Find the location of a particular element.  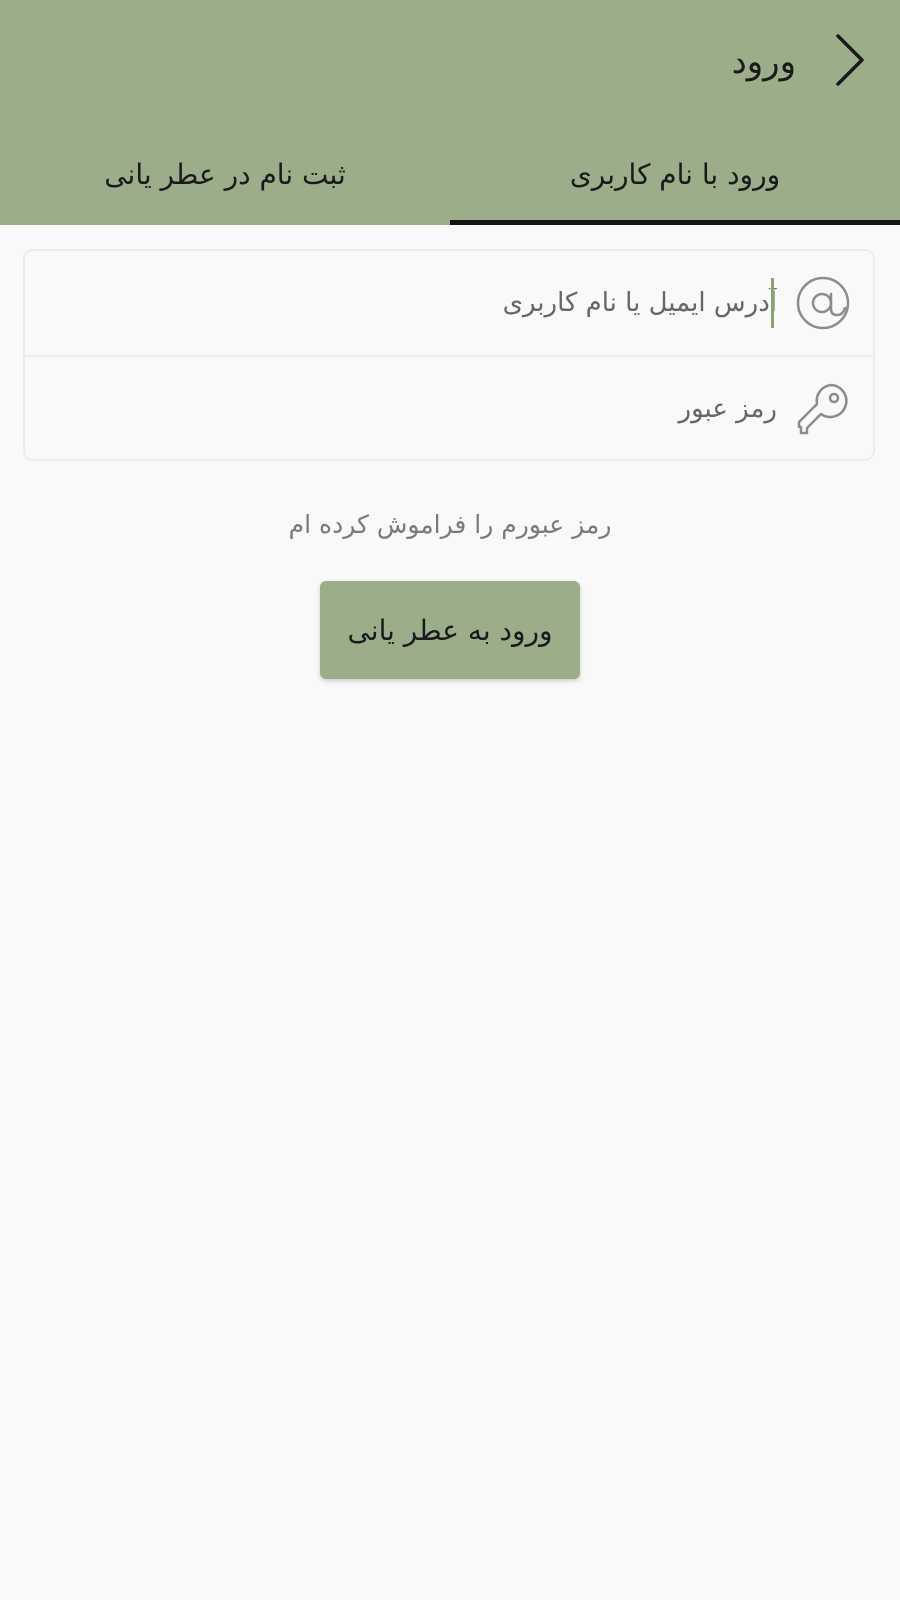

email-field-row is located at coordinates (449, 304).